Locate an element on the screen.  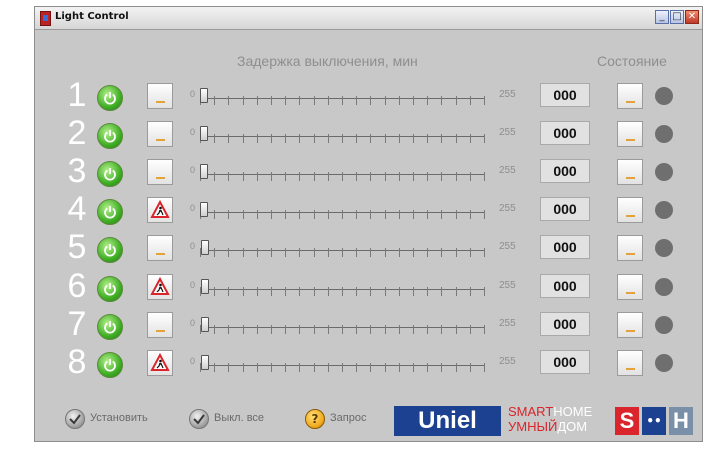
channel-number: 8 is located at coordinates (77, 362).